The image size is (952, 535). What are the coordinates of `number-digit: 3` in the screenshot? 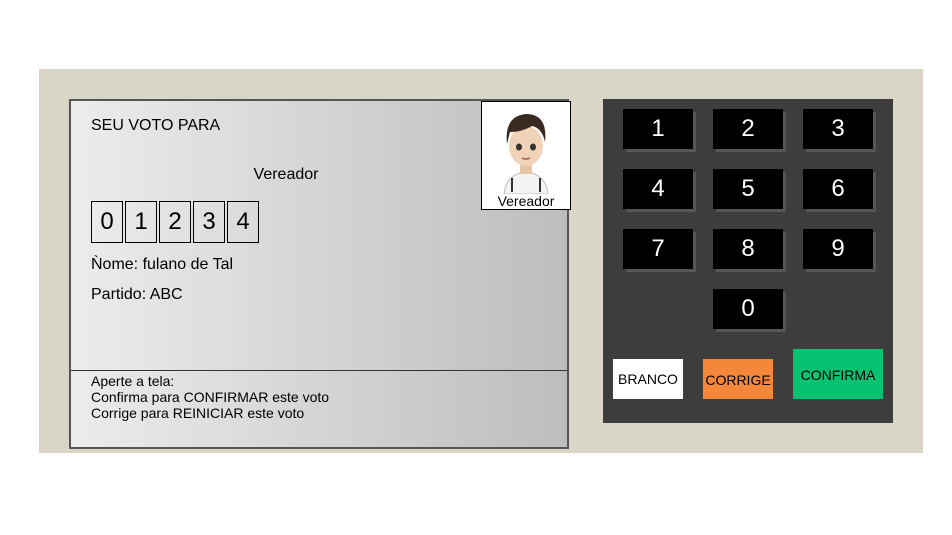 It's located at (209, 222).